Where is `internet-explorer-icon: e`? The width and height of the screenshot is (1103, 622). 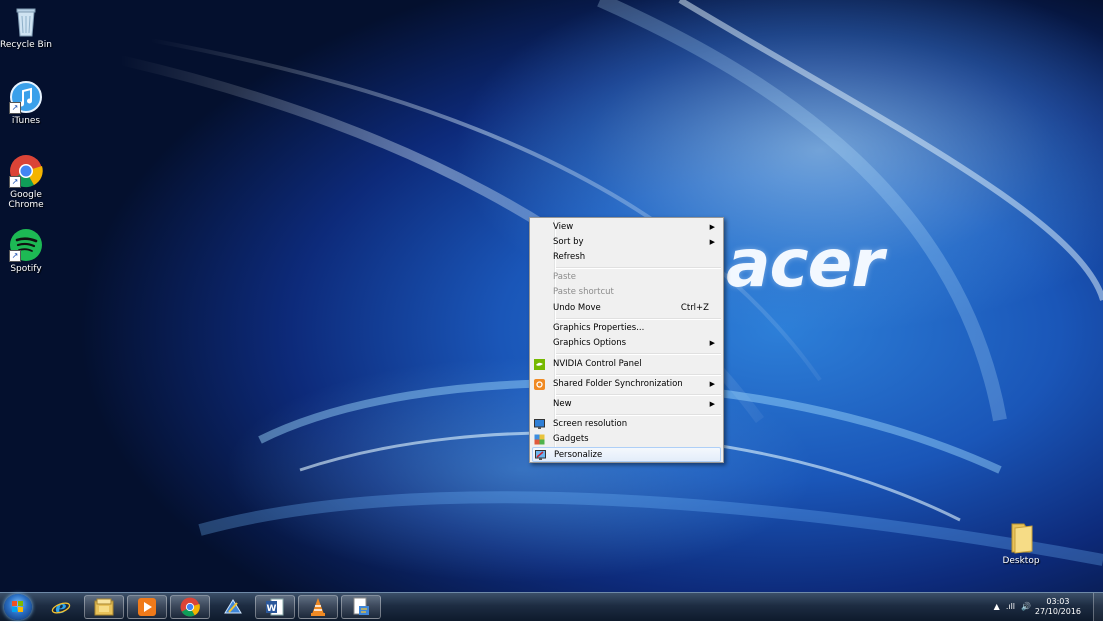 internet-explorer-icon: e is located at coordinates (61, 607).